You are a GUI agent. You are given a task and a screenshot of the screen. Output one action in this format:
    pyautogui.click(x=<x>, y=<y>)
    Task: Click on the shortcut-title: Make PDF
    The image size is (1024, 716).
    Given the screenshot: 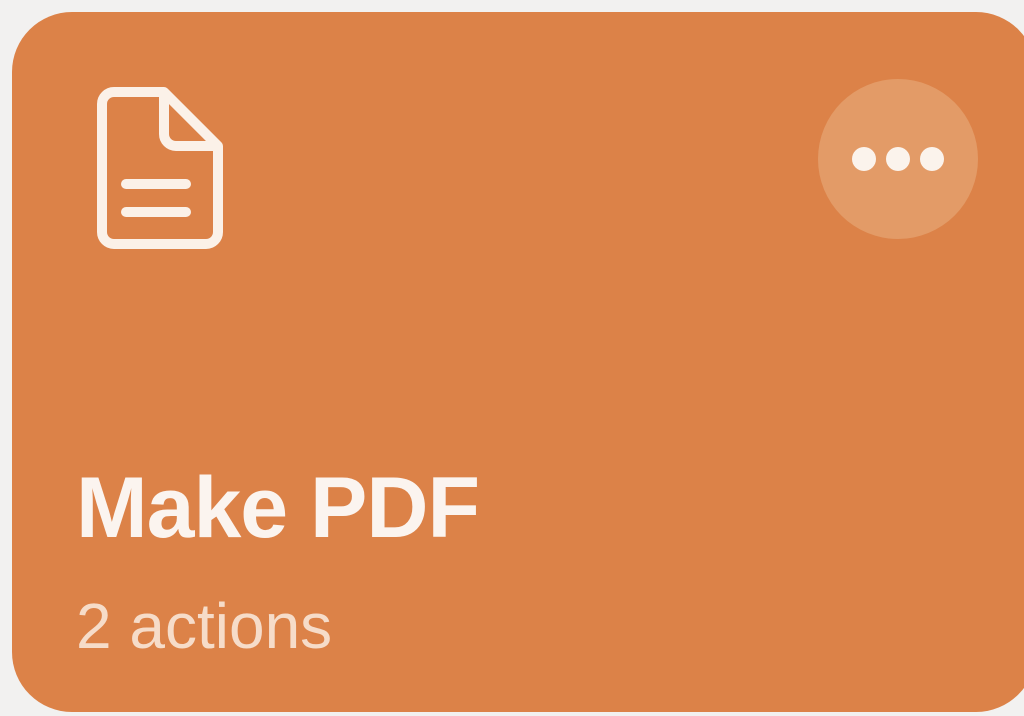 What is the action you would take?
    pyautogui.click(x=278, y=508)
    